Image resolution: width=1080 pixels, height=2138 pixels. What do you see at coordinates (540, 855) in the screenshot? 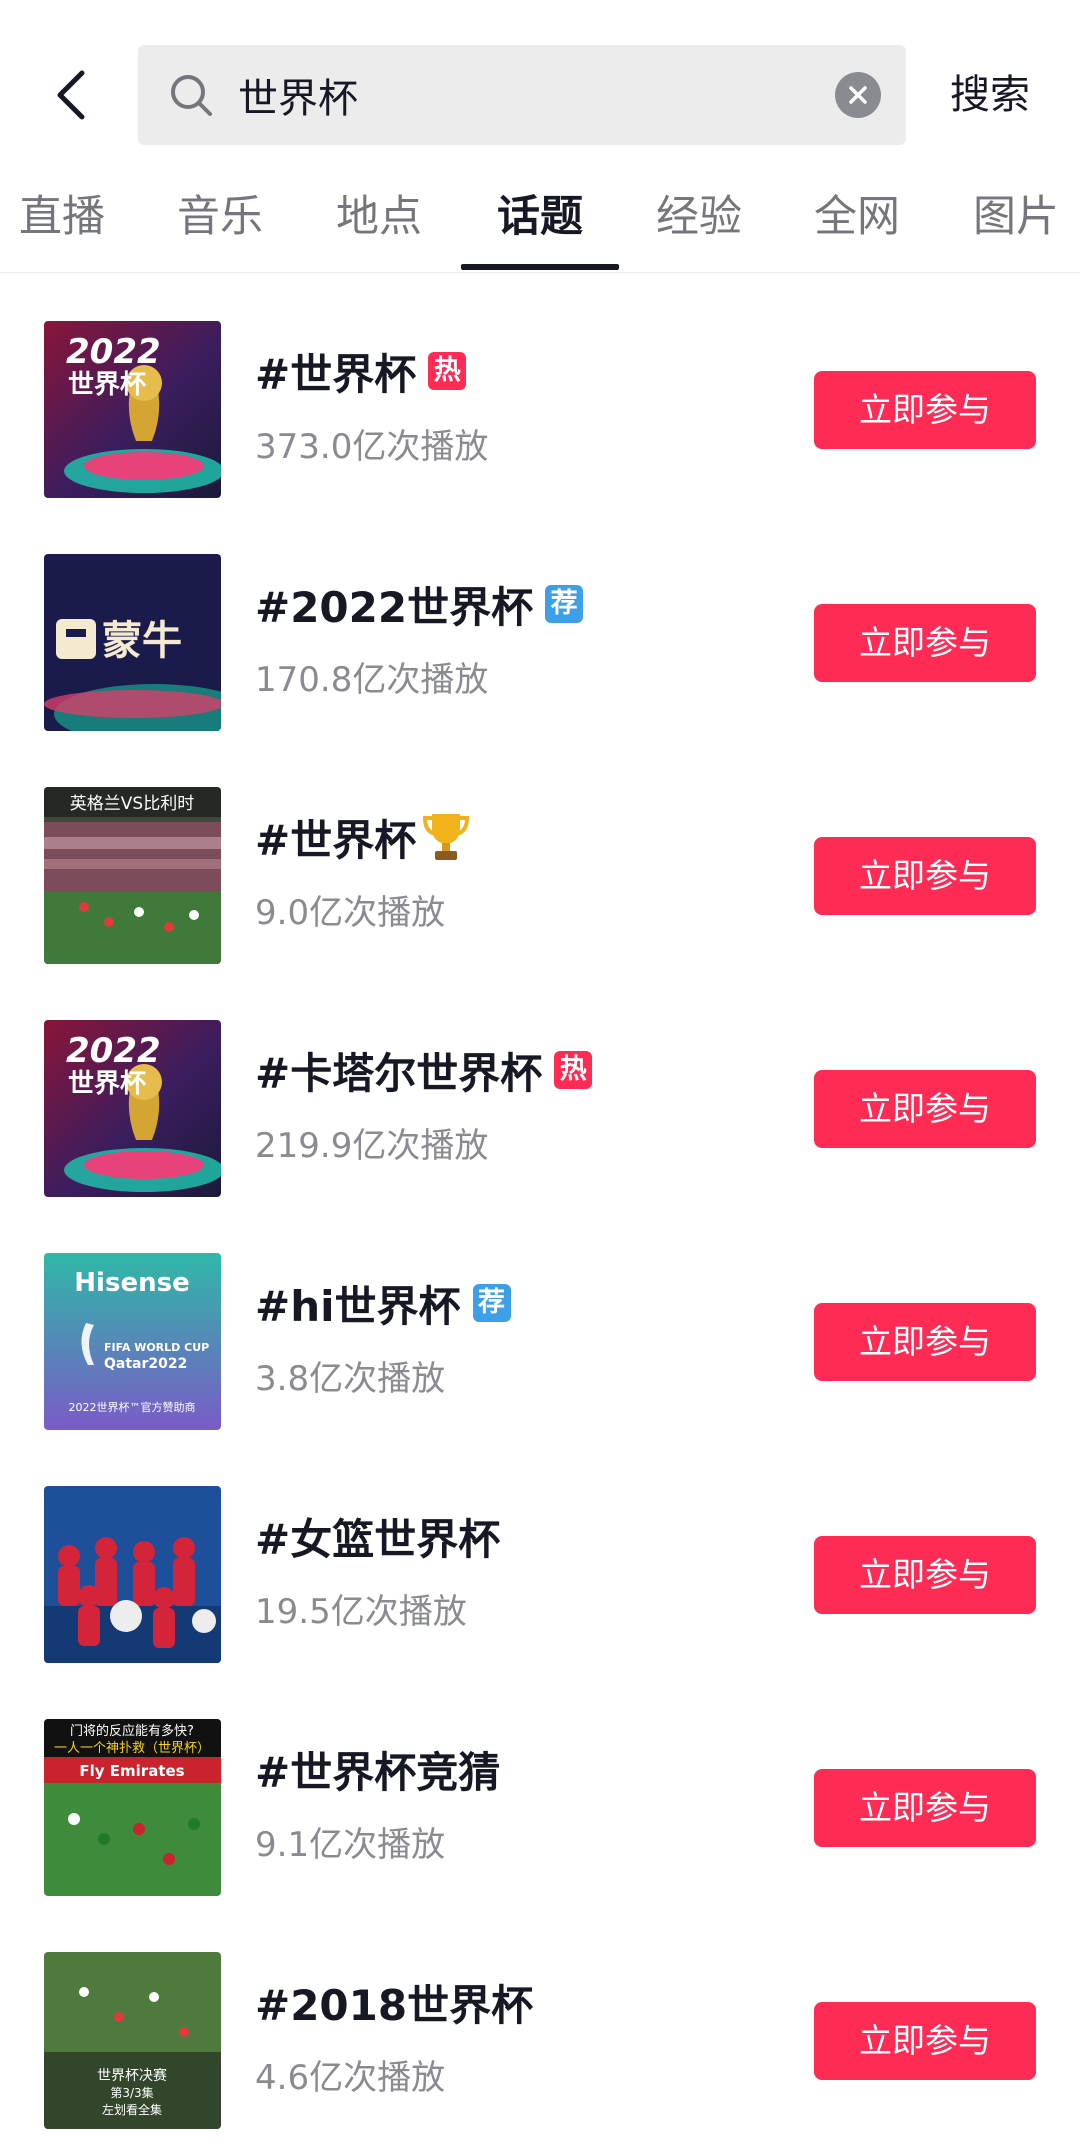
I see `topic-row: 英格兰VS比利时 #世界杯 9.0亿次播放 立即参与` at bounding box center [540, 855].